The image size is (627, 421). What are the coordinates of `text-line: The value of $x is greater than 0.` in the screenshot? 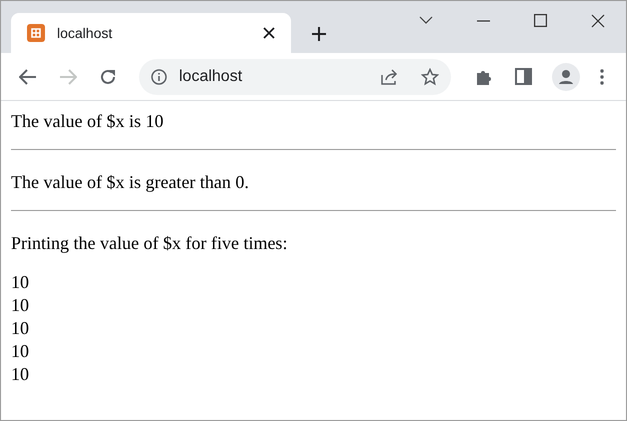 It's located at (130, 182).